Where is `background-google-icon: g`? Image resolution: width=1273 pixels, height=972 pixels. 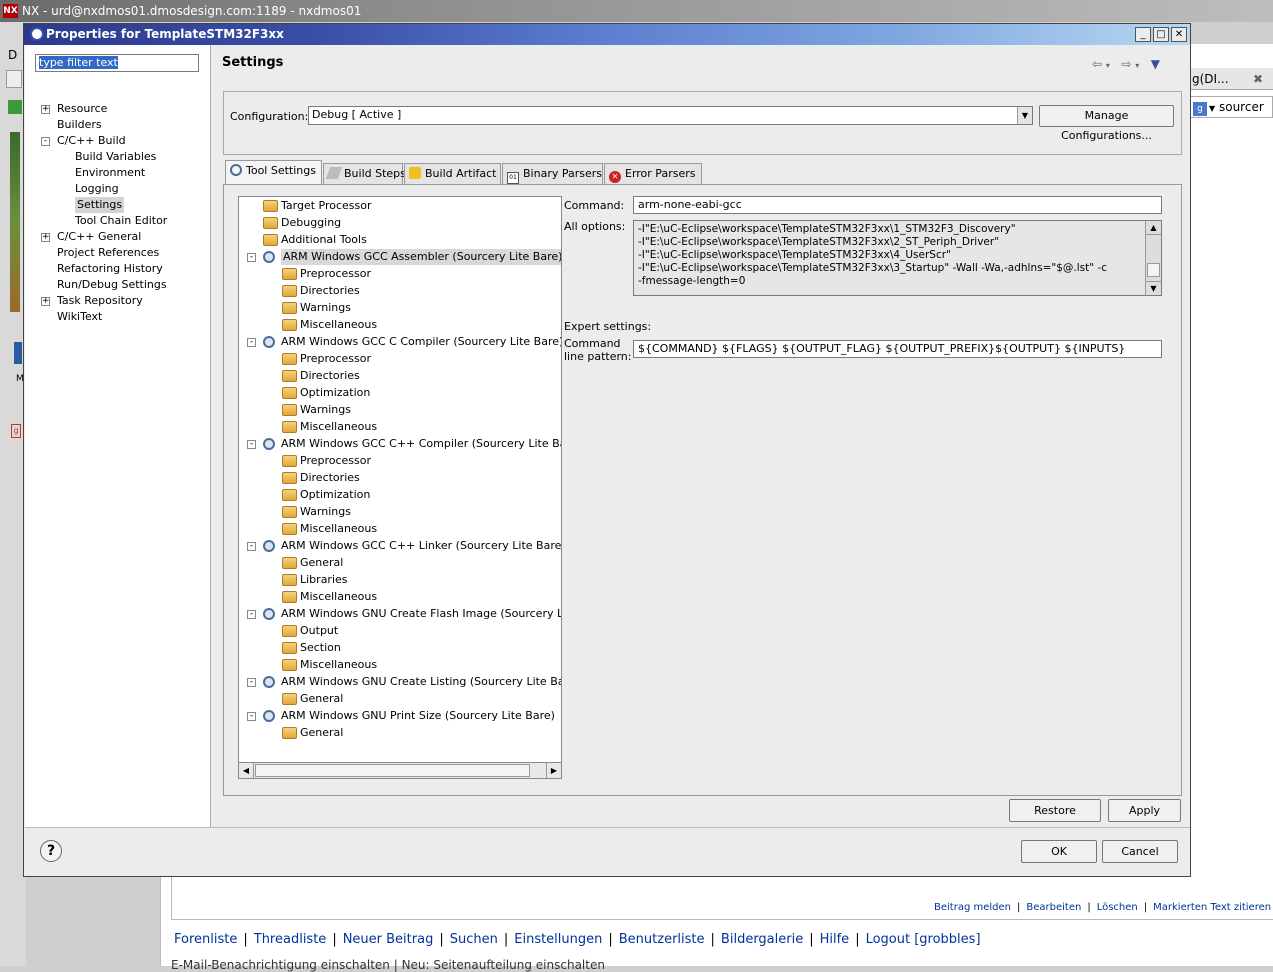
background-google-icon: g is located at coordinates (16, 431).